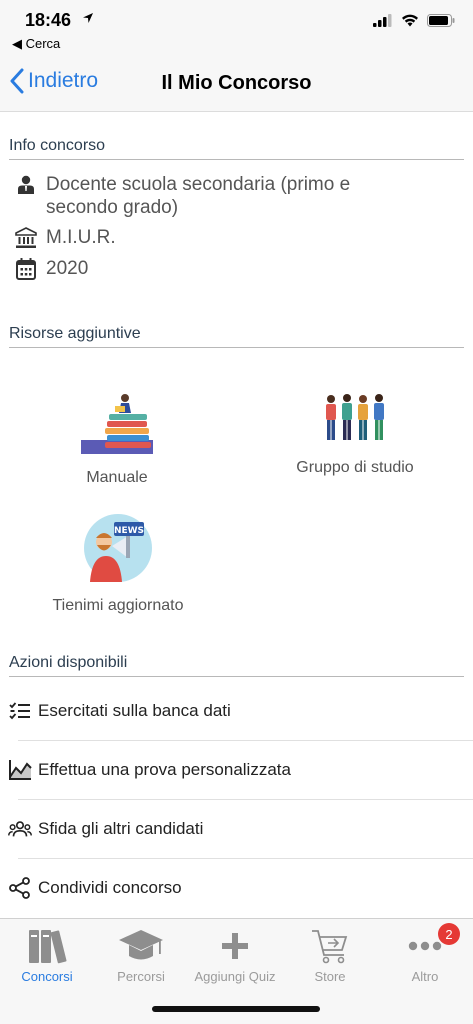  I want to click on info-row-entity: M.I.U.R., so click(210, 238).